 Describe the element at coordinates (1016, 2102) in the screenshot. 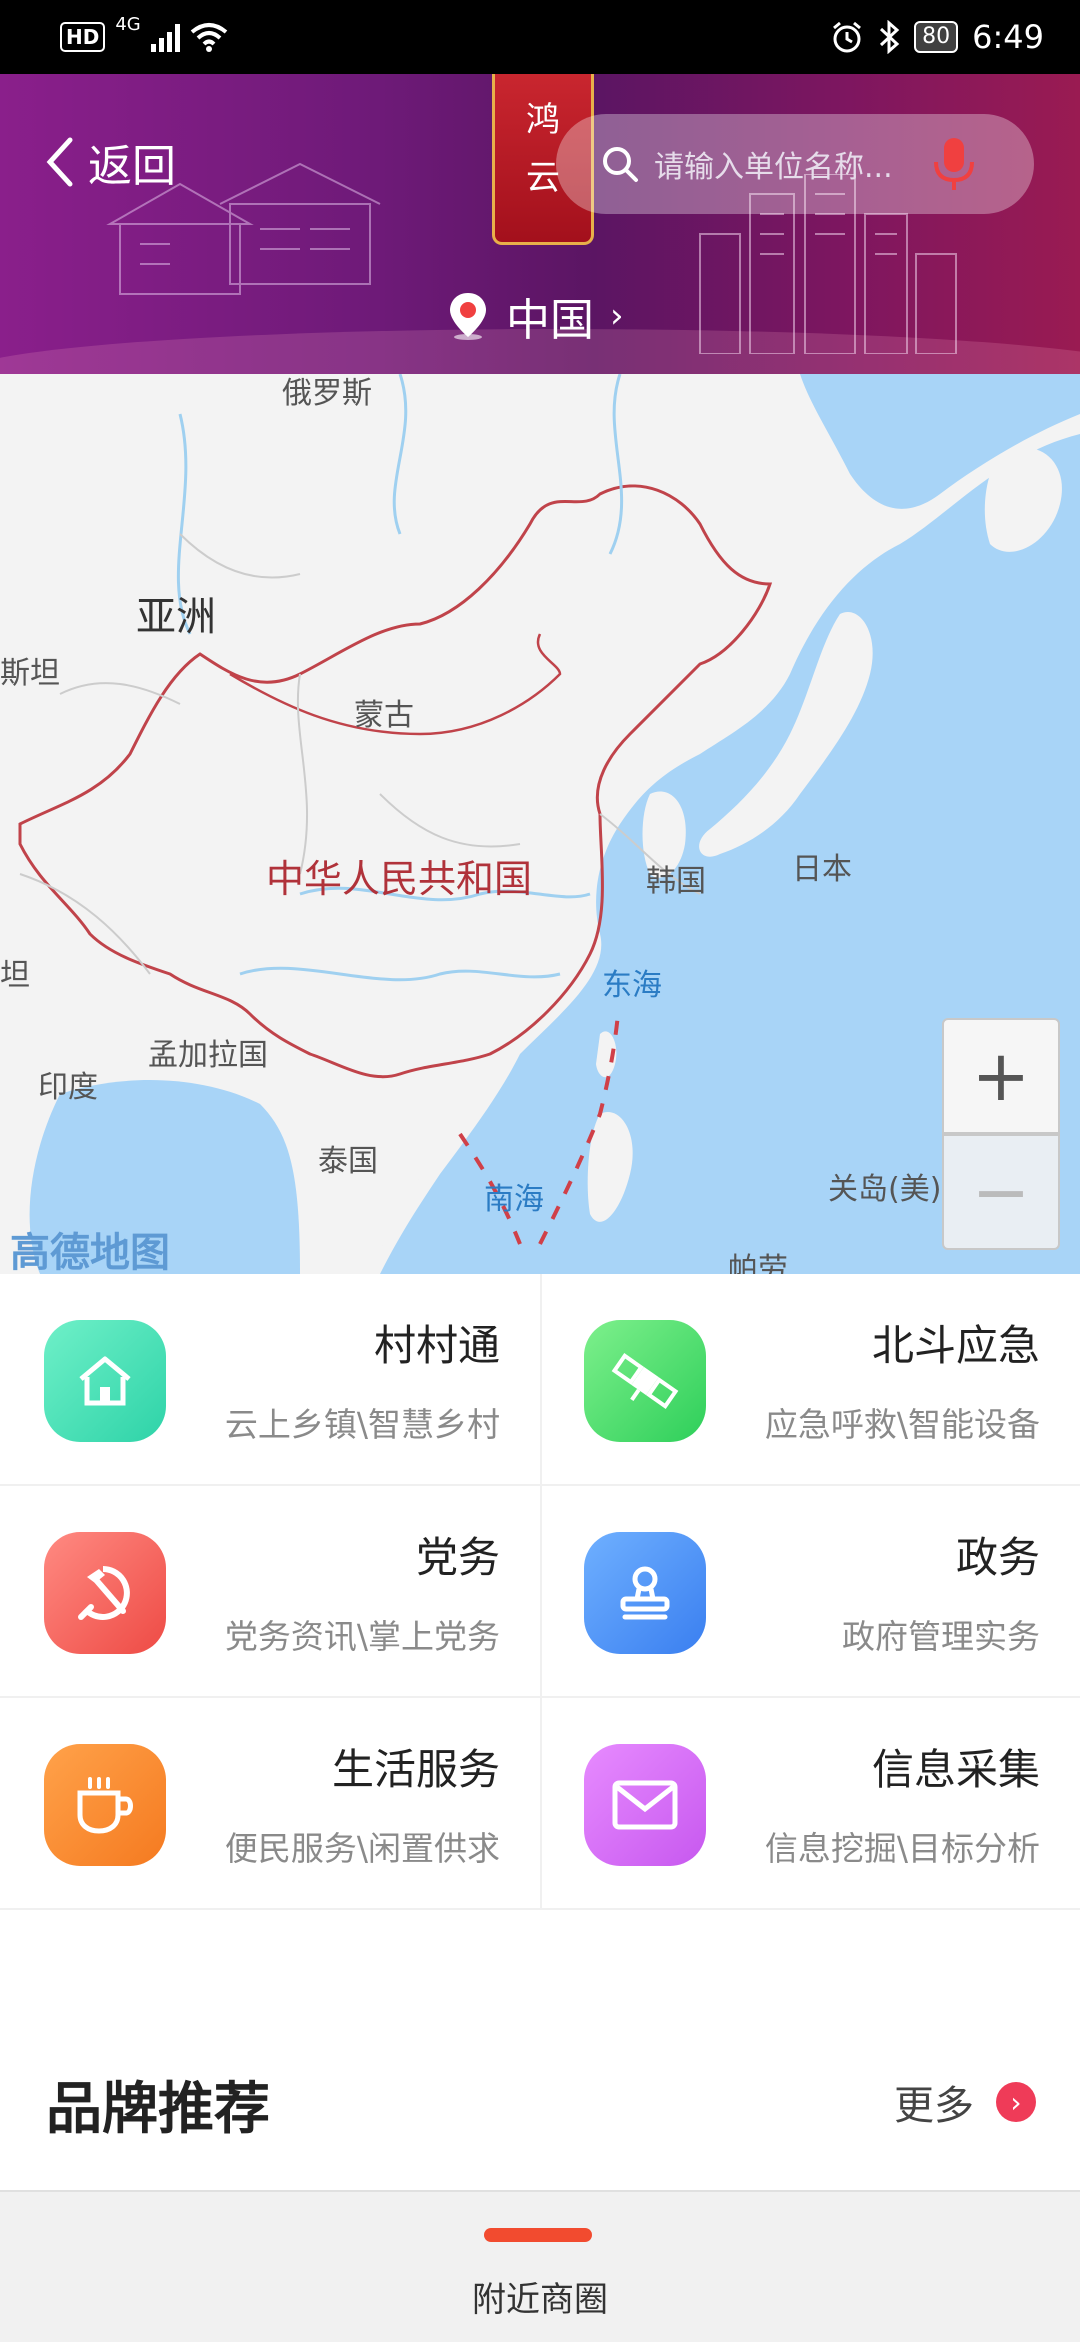

I see `chevron-right-circle-icon: ›` at that location.